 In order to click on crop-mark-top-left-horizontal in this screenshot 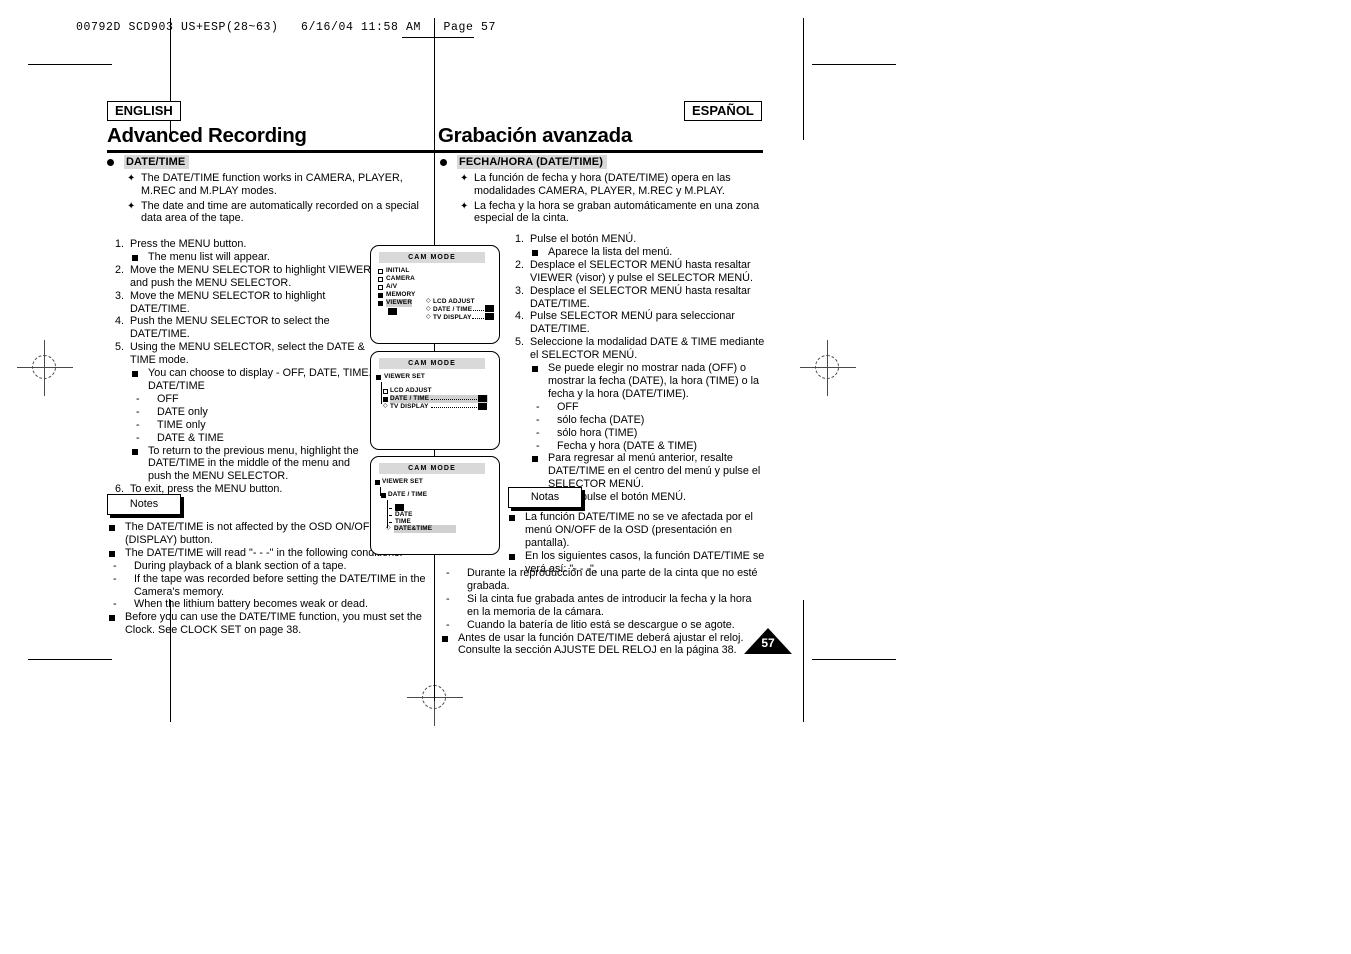, I will do `click(70, 64)`.